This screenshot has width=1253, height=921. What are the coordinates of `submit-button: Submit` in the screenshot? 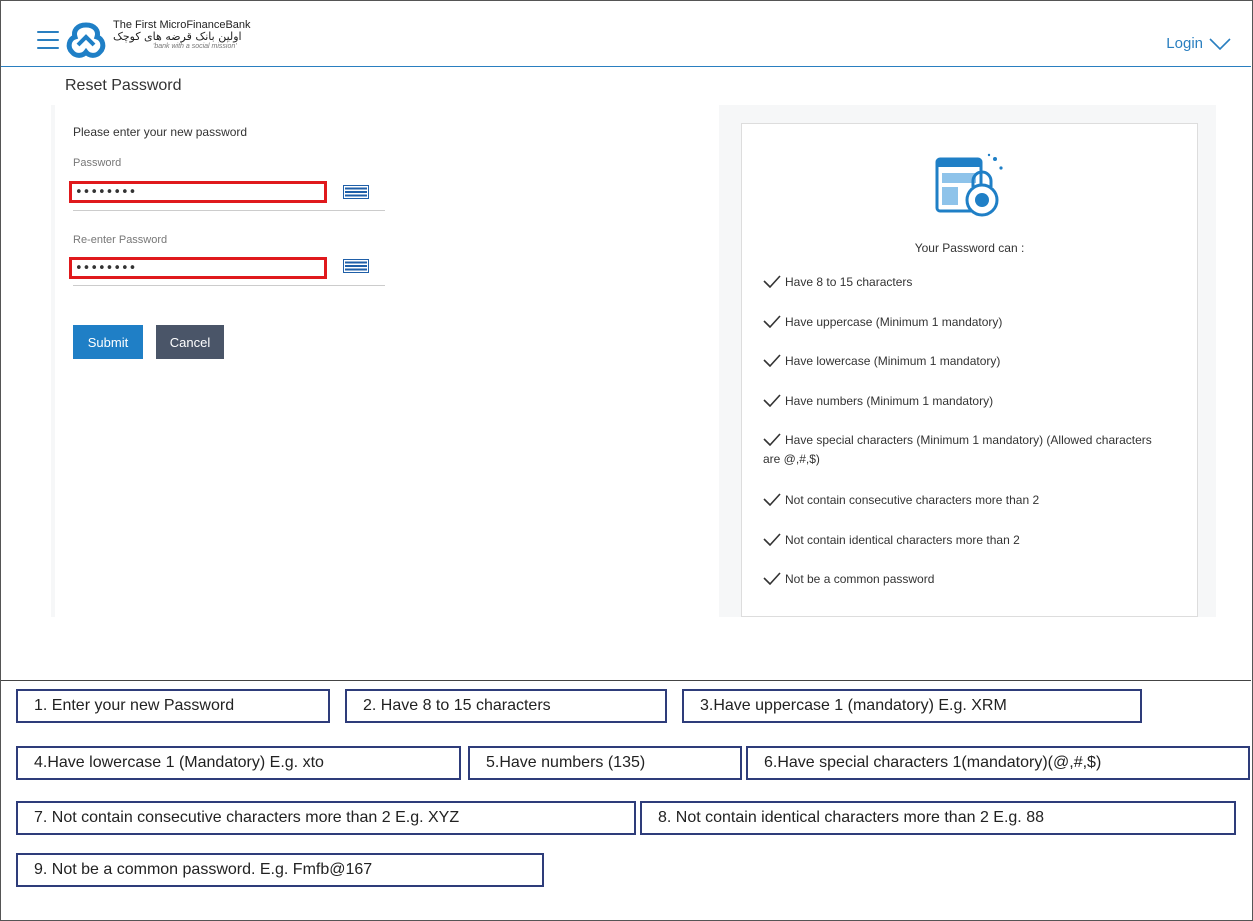 It's located at (108, 342).